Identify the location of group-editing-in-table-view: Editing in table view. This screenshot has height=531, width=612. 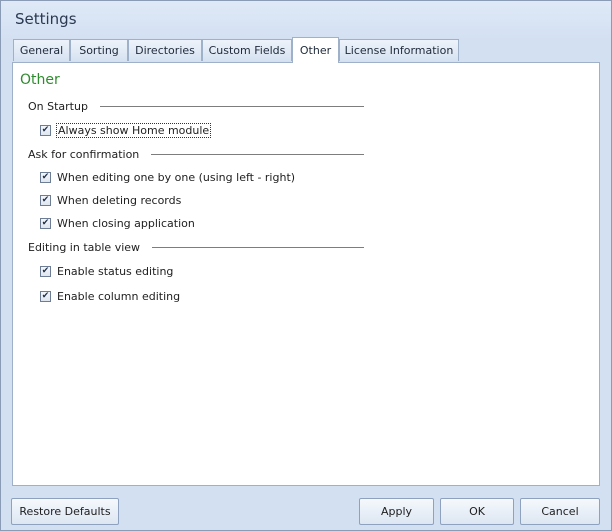
(196, 247).